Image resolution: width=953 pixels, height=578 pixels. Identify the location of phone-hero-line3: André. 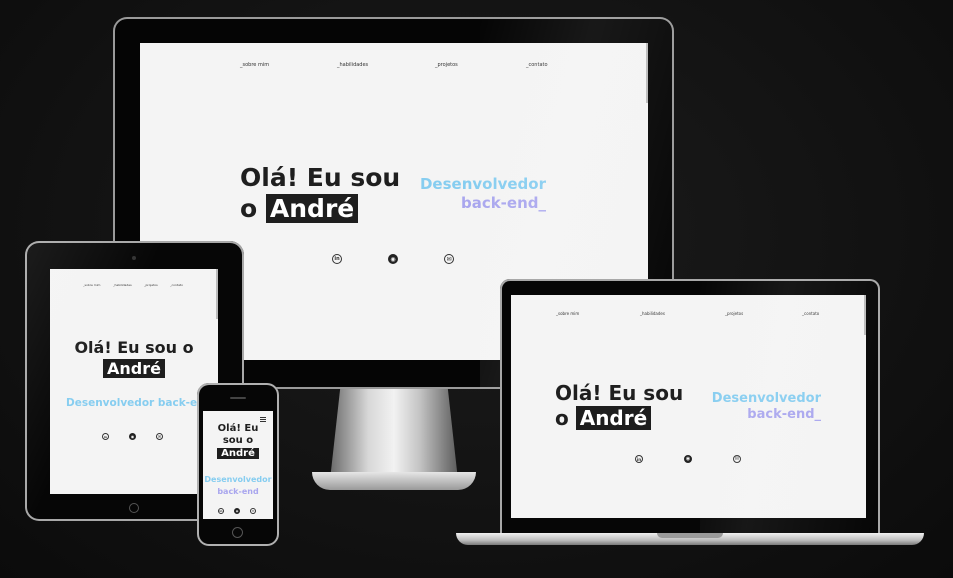
(238, 454).